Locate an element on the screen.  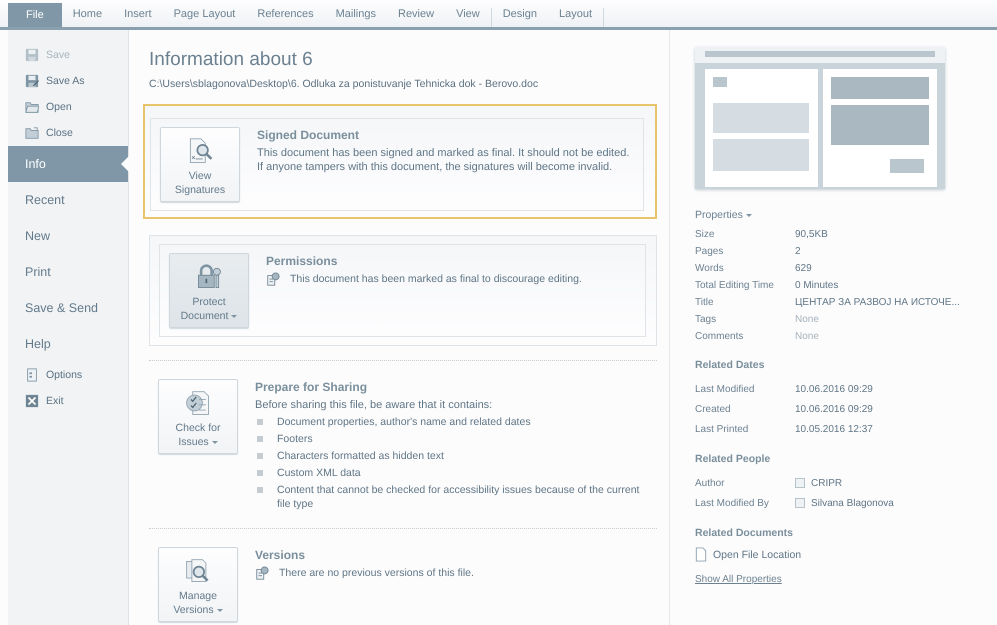
property-label: Title is located at coordinates (705, 302).